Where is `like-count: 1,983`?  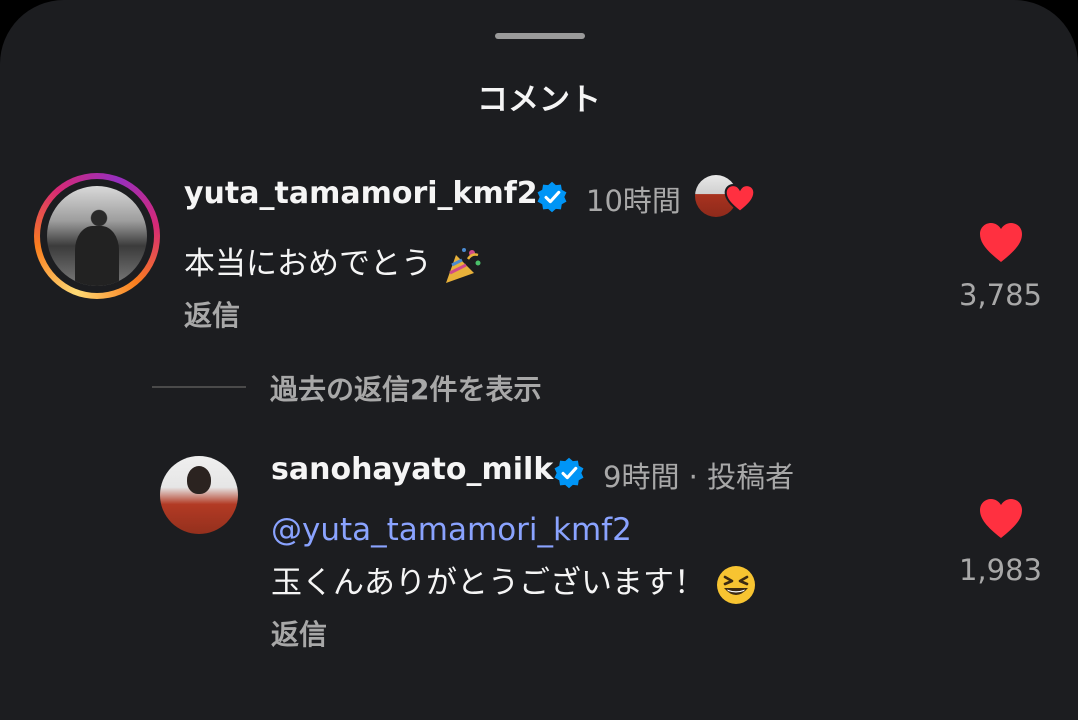
like-count: 1,983 is located at coordinates (1000, 570).